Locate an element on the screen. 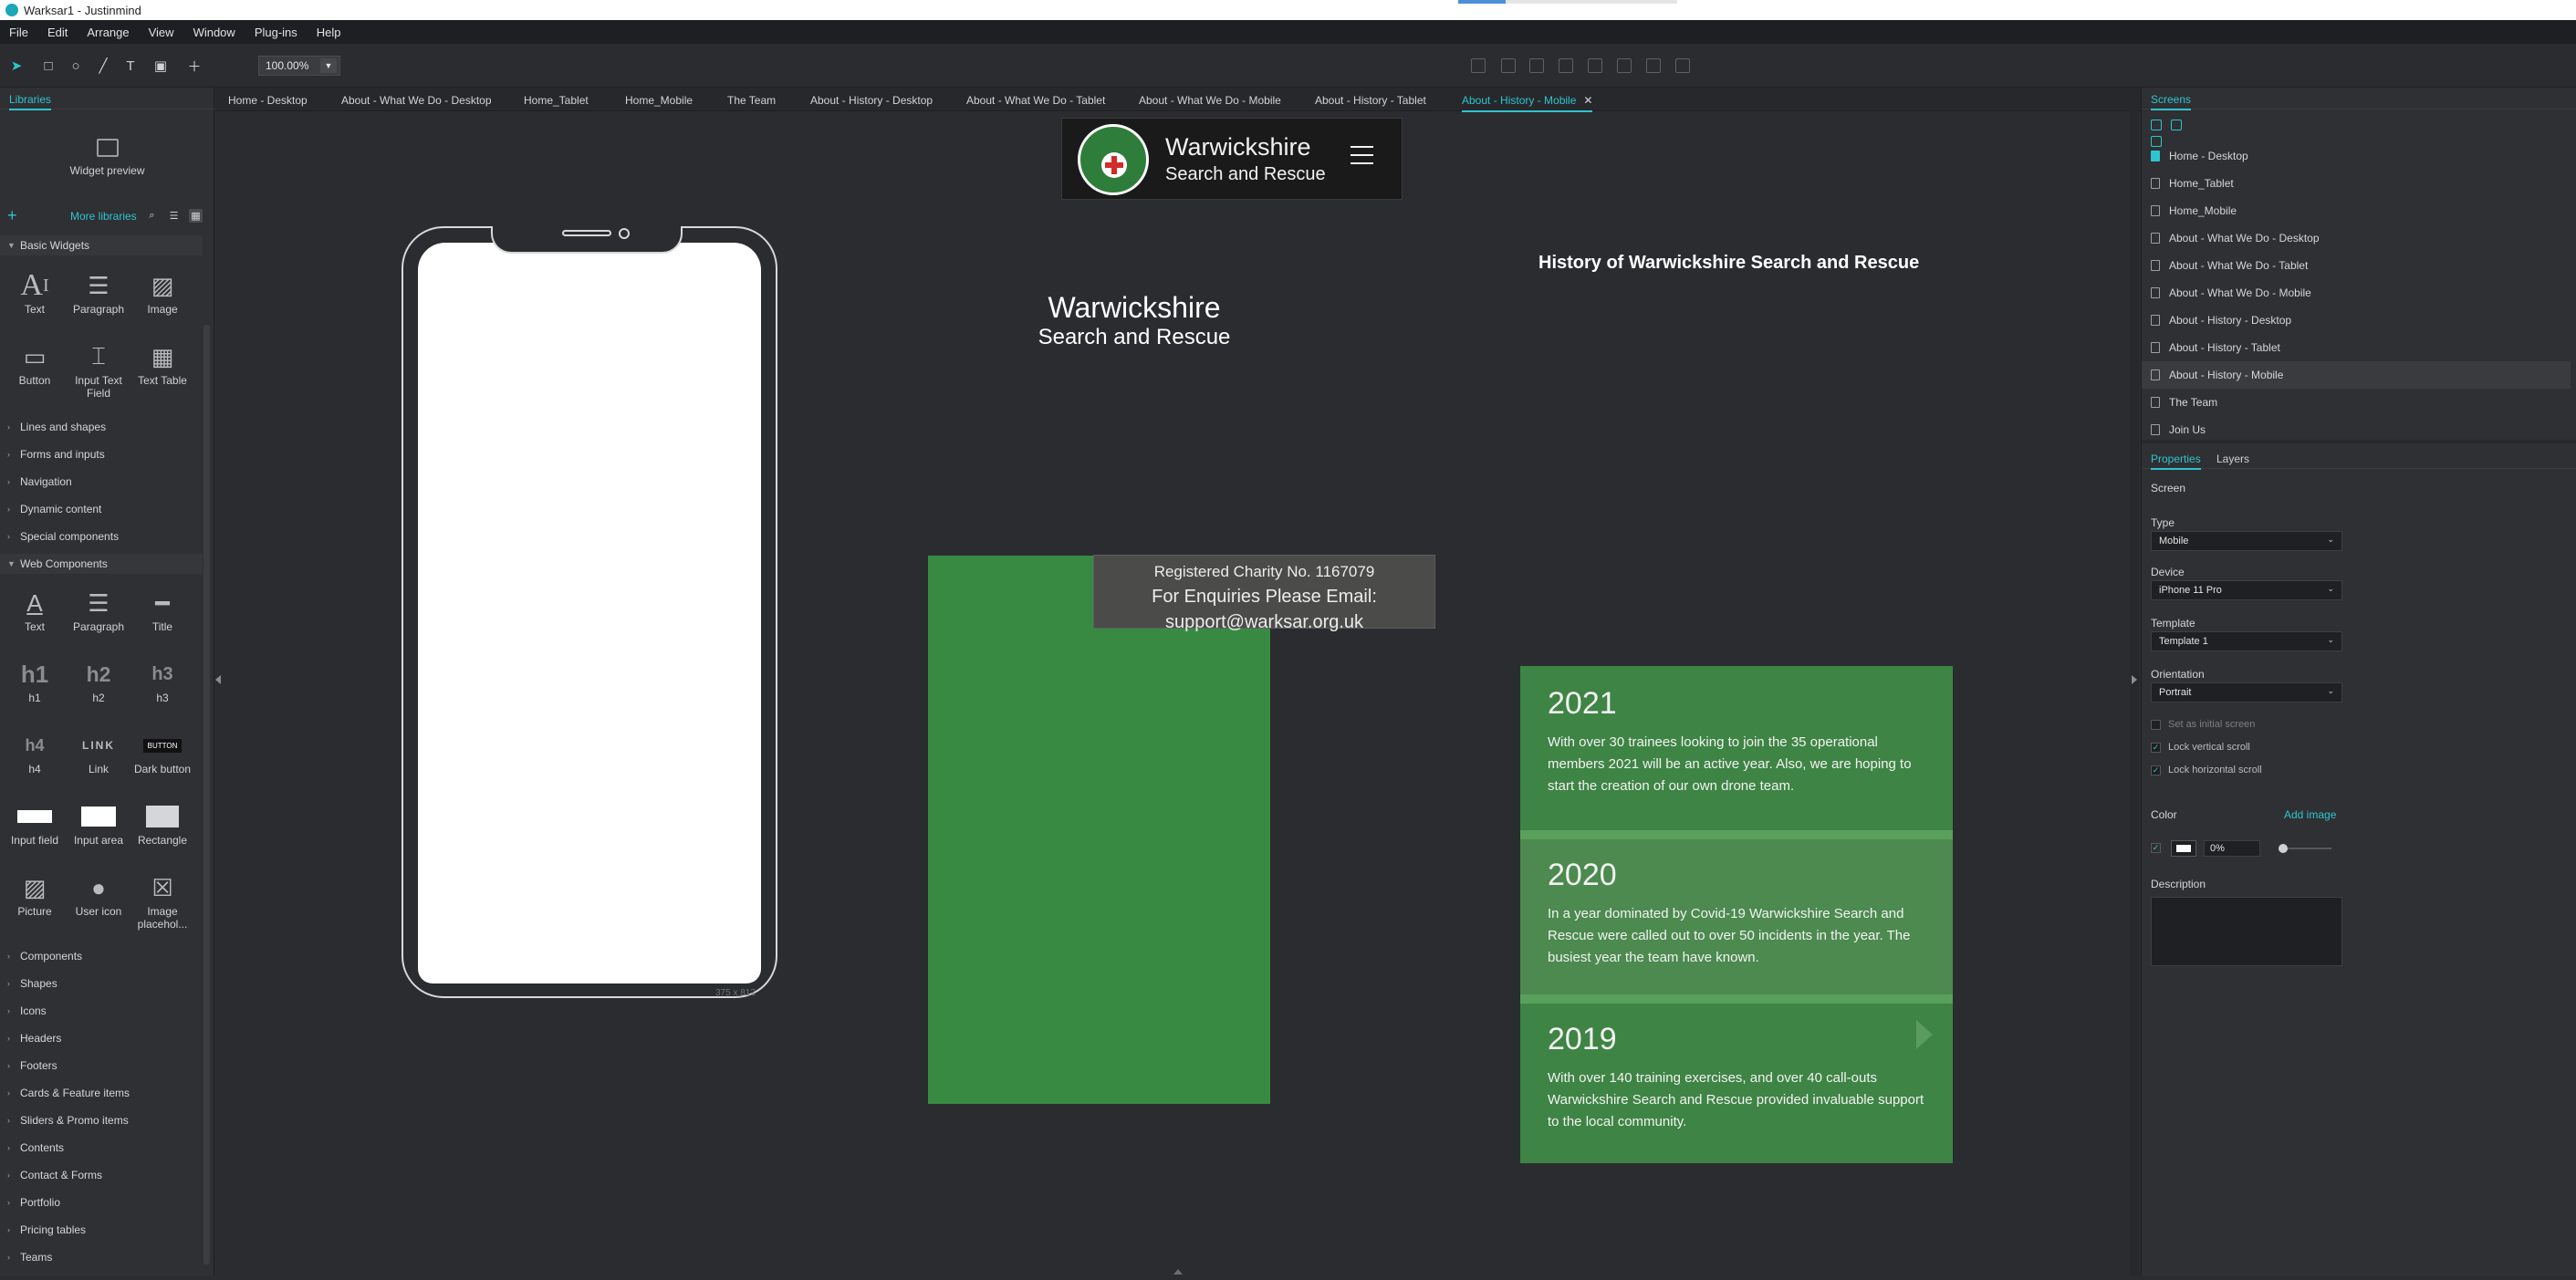 The height and width of the screenshot is (1280, 2576). collapse-left-panel-icon is located at coordinates (218, 680).